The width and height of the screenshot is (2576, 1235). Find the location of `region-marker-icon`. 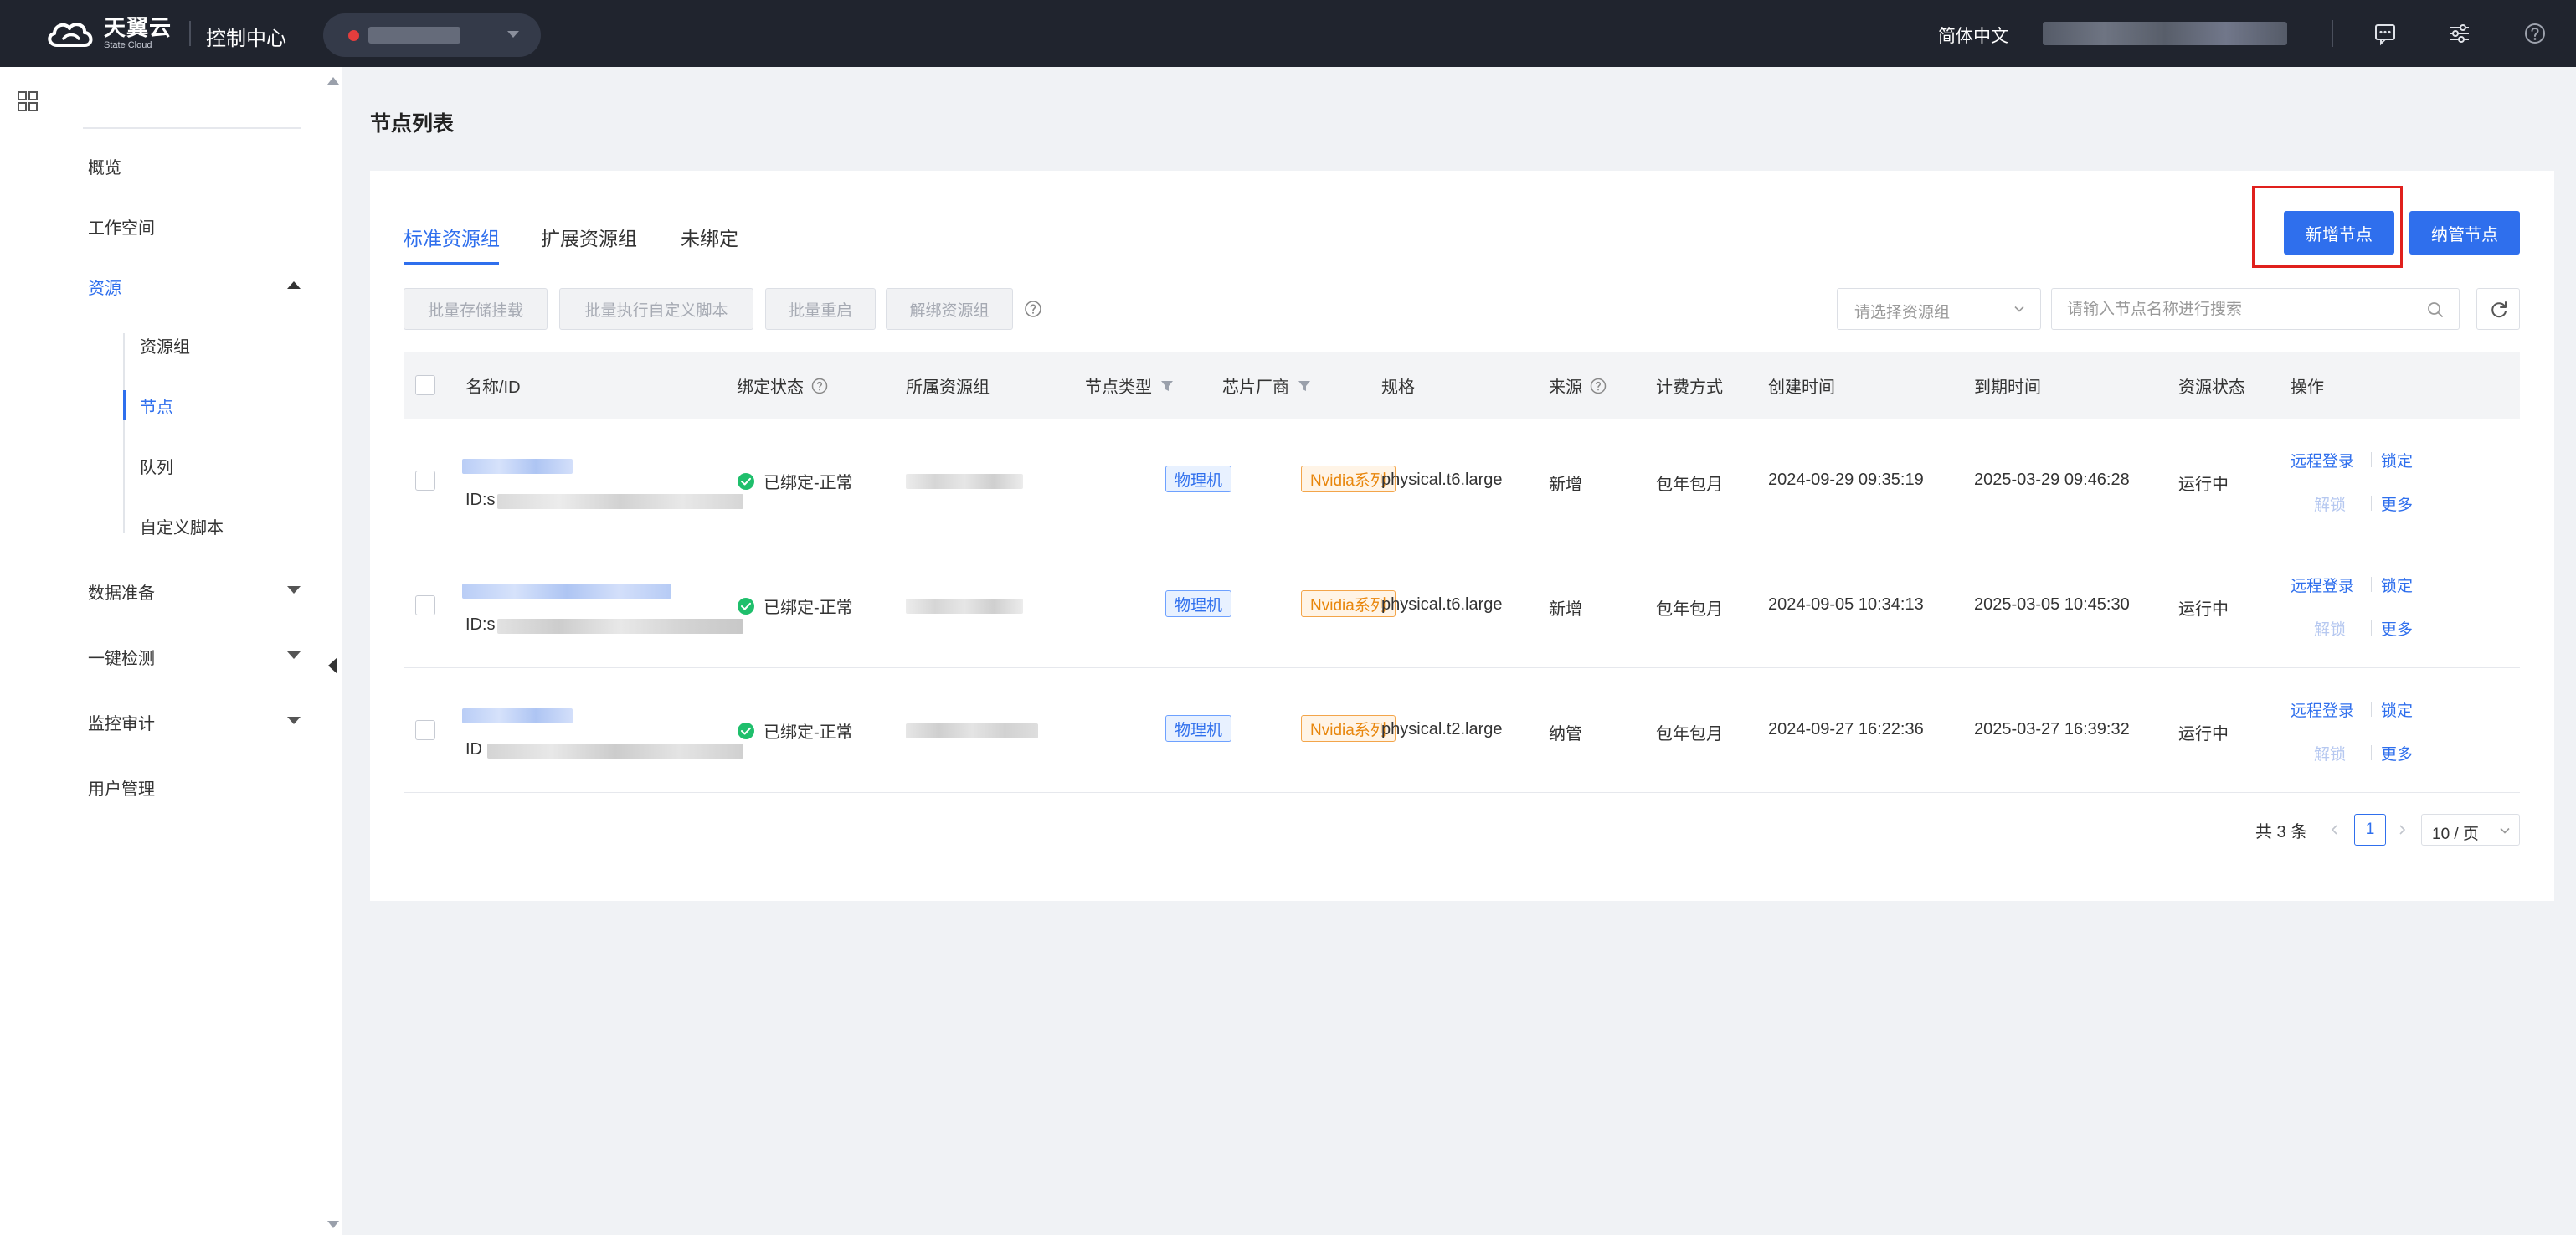

region-marker-icon is located at coordinates (353, 35).